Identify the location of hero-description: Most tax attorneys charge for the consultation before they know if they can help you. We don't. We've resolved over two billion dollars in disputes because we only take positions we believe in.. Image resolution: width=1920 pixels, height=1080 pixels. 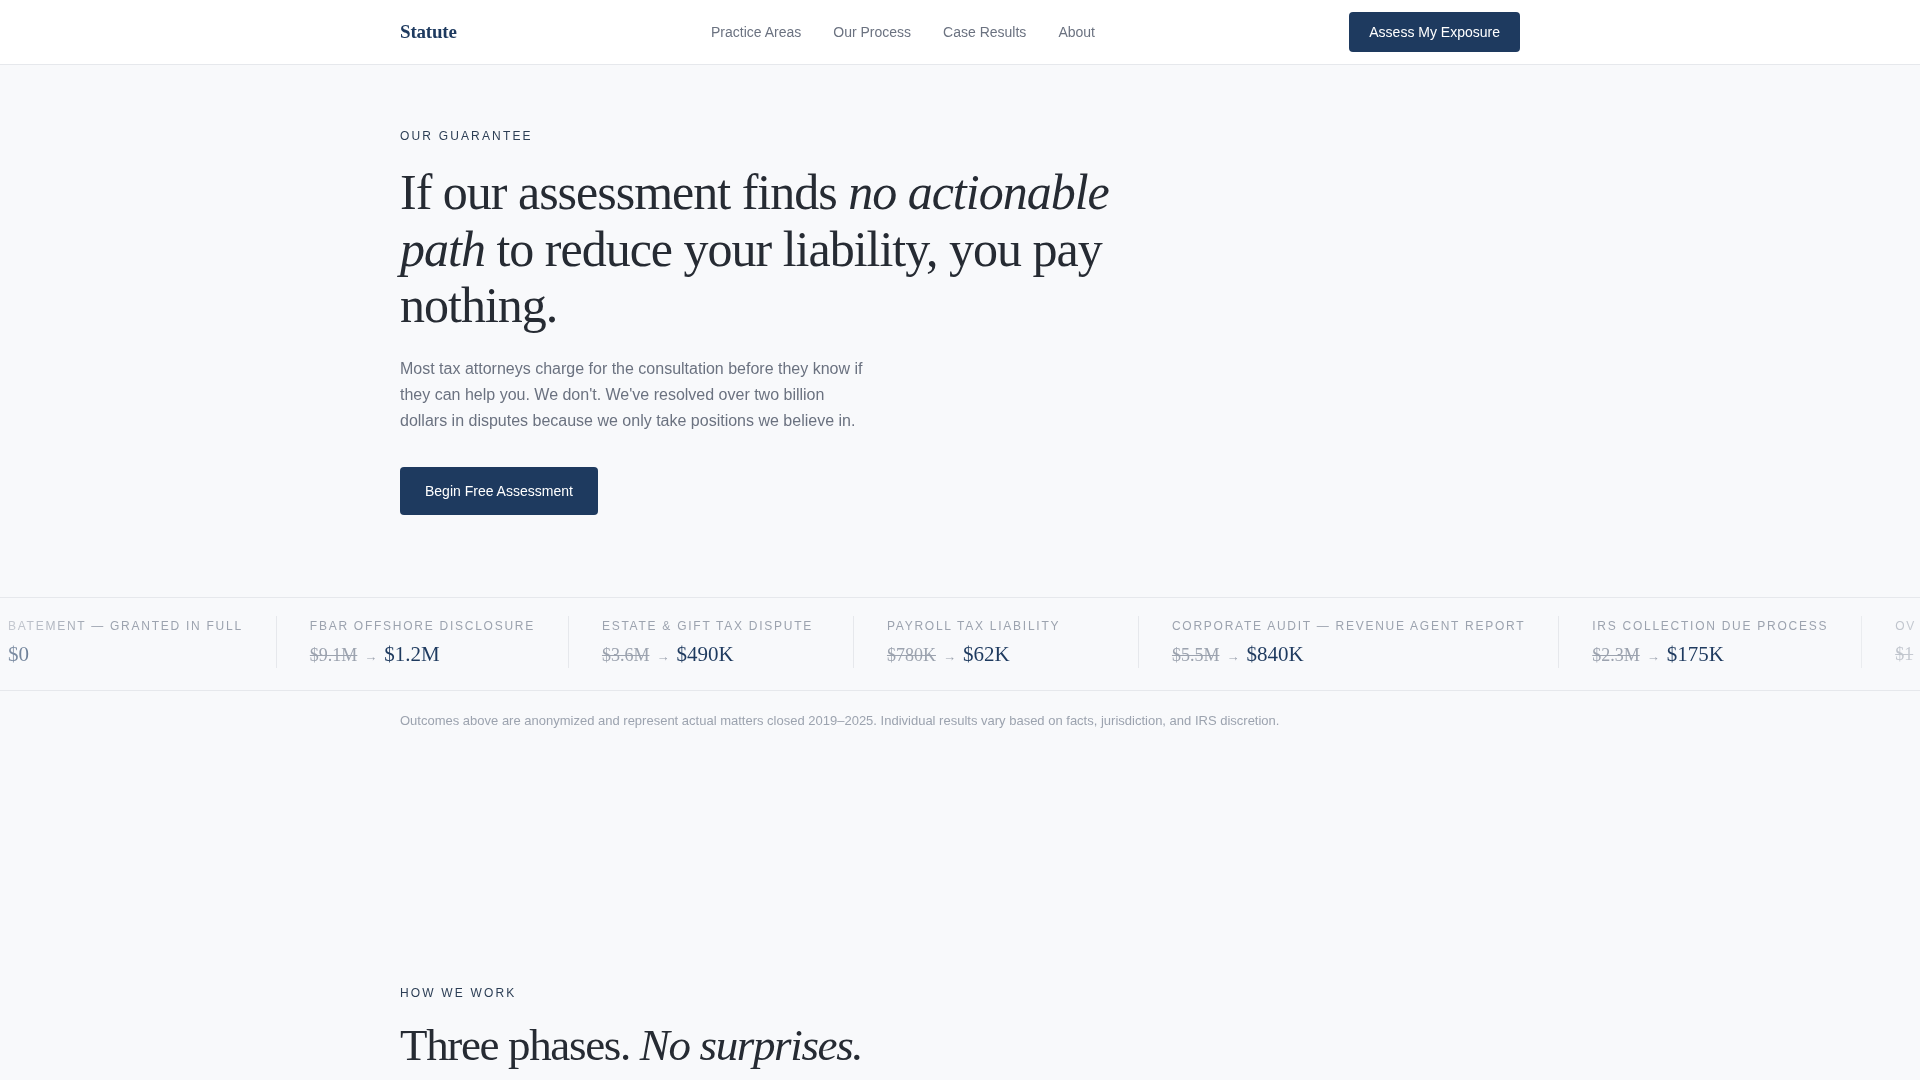
(632, 394).